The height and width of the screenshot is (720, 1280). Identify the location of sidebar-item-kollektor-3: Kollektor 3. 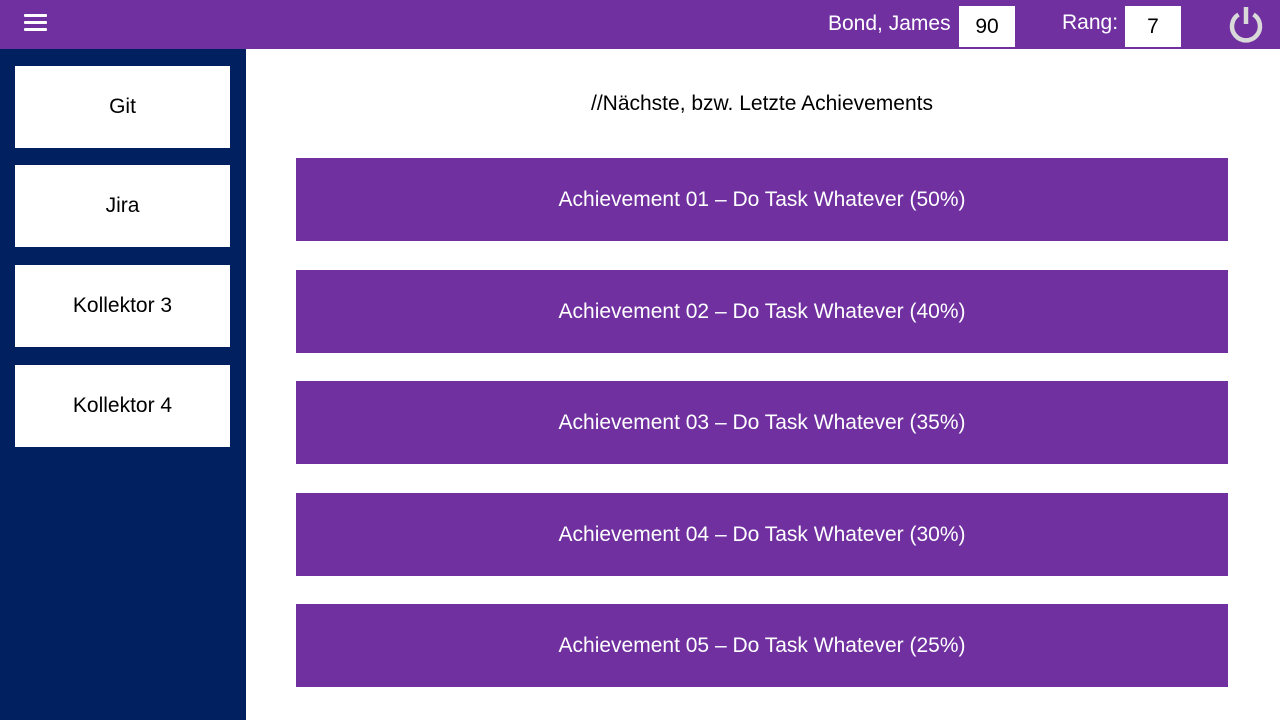
(122, 306).